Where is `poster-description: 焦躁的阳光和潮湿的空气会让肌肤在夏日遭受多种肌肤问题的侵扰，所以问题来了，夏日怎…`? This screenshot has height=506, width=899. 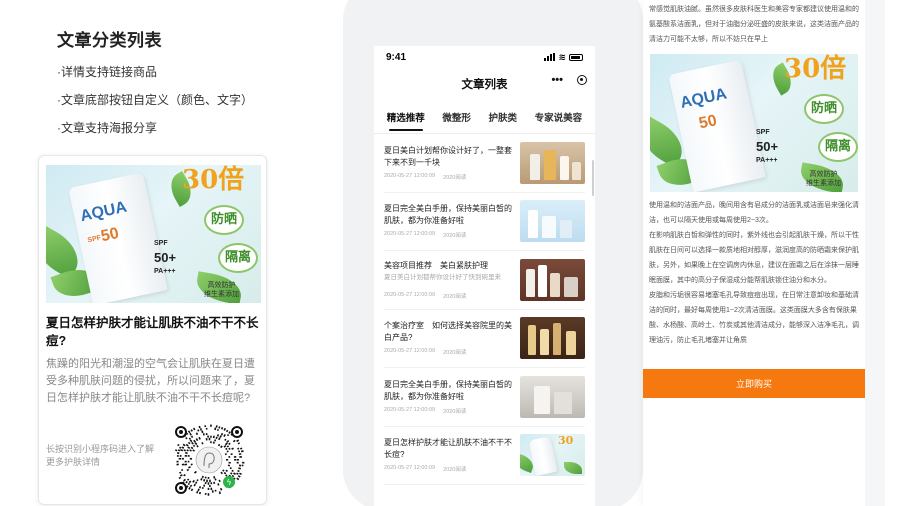 poster-description: 焦躁的阳光和潮湿的空气会让肌肤在夏日遭受多种肌肤问题的侵扰，所以问题来了，夏日怎… is located at coordinates (150, 381).